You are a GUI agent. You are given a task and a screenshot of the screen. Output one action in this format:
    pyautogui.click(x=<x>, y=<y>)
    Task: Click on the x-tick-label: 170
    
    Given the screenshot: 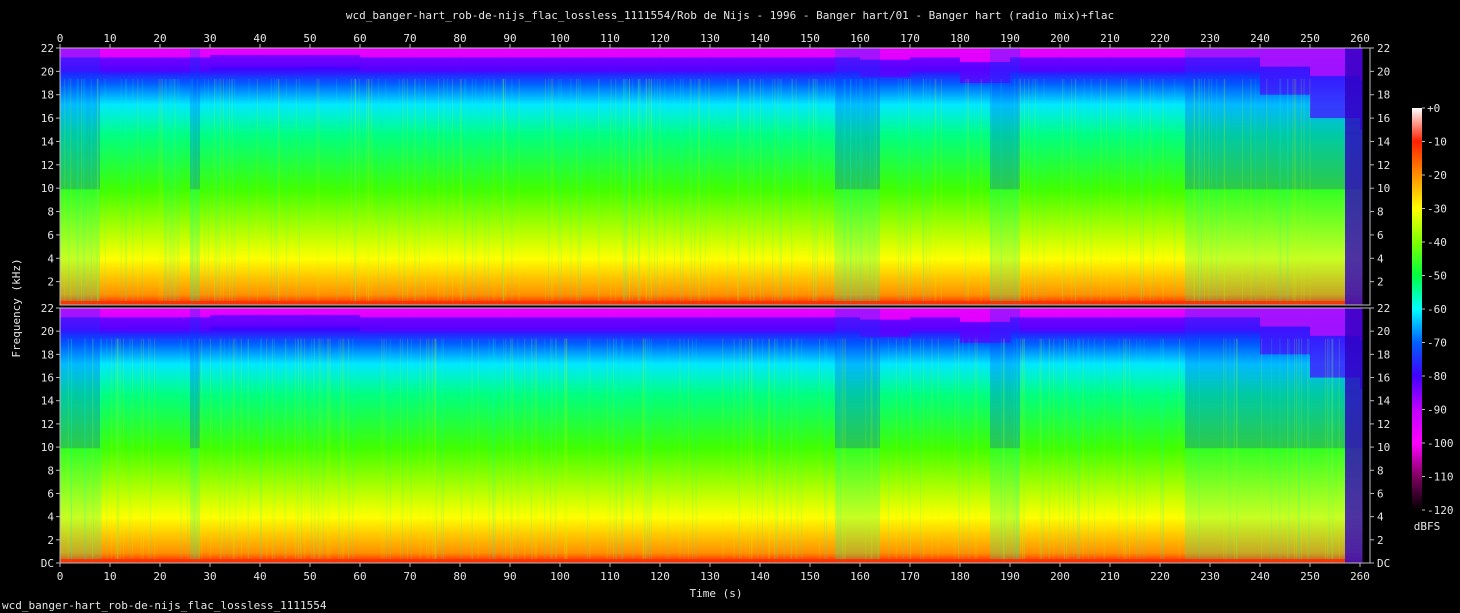 What is the action you would take?
    pyautogui.click(x=910, y=38)
    